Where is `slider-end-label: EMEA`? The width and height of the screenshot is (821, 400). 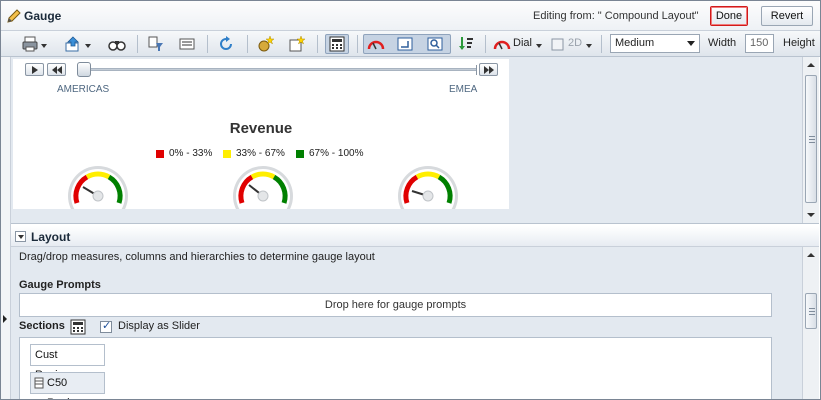 slider-end-label: EMEA is located at coordinates (463, 89).